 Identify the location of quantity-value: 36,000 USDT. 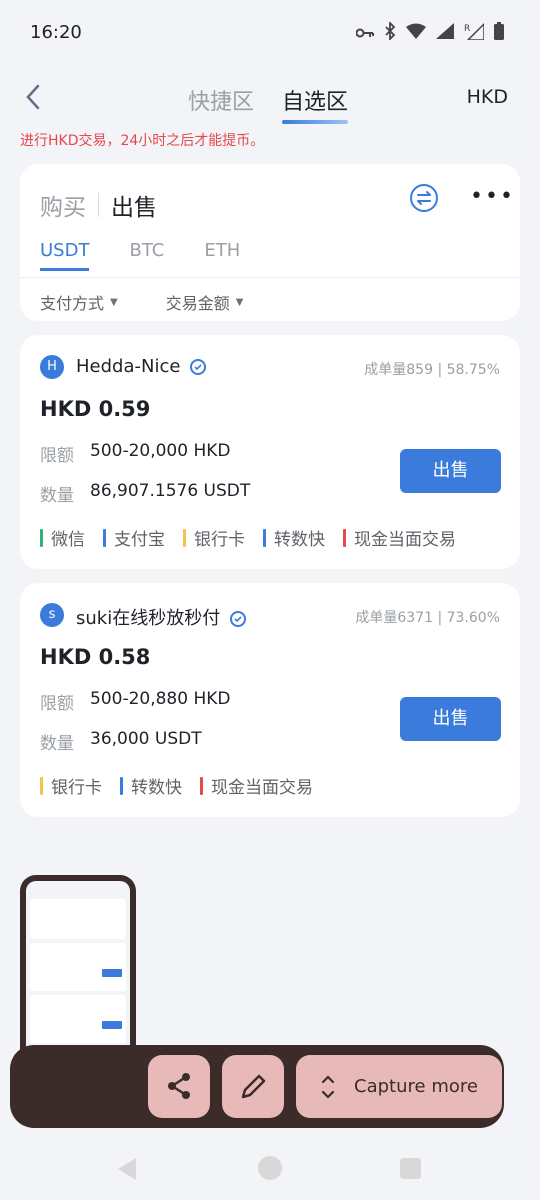
(146, 739).